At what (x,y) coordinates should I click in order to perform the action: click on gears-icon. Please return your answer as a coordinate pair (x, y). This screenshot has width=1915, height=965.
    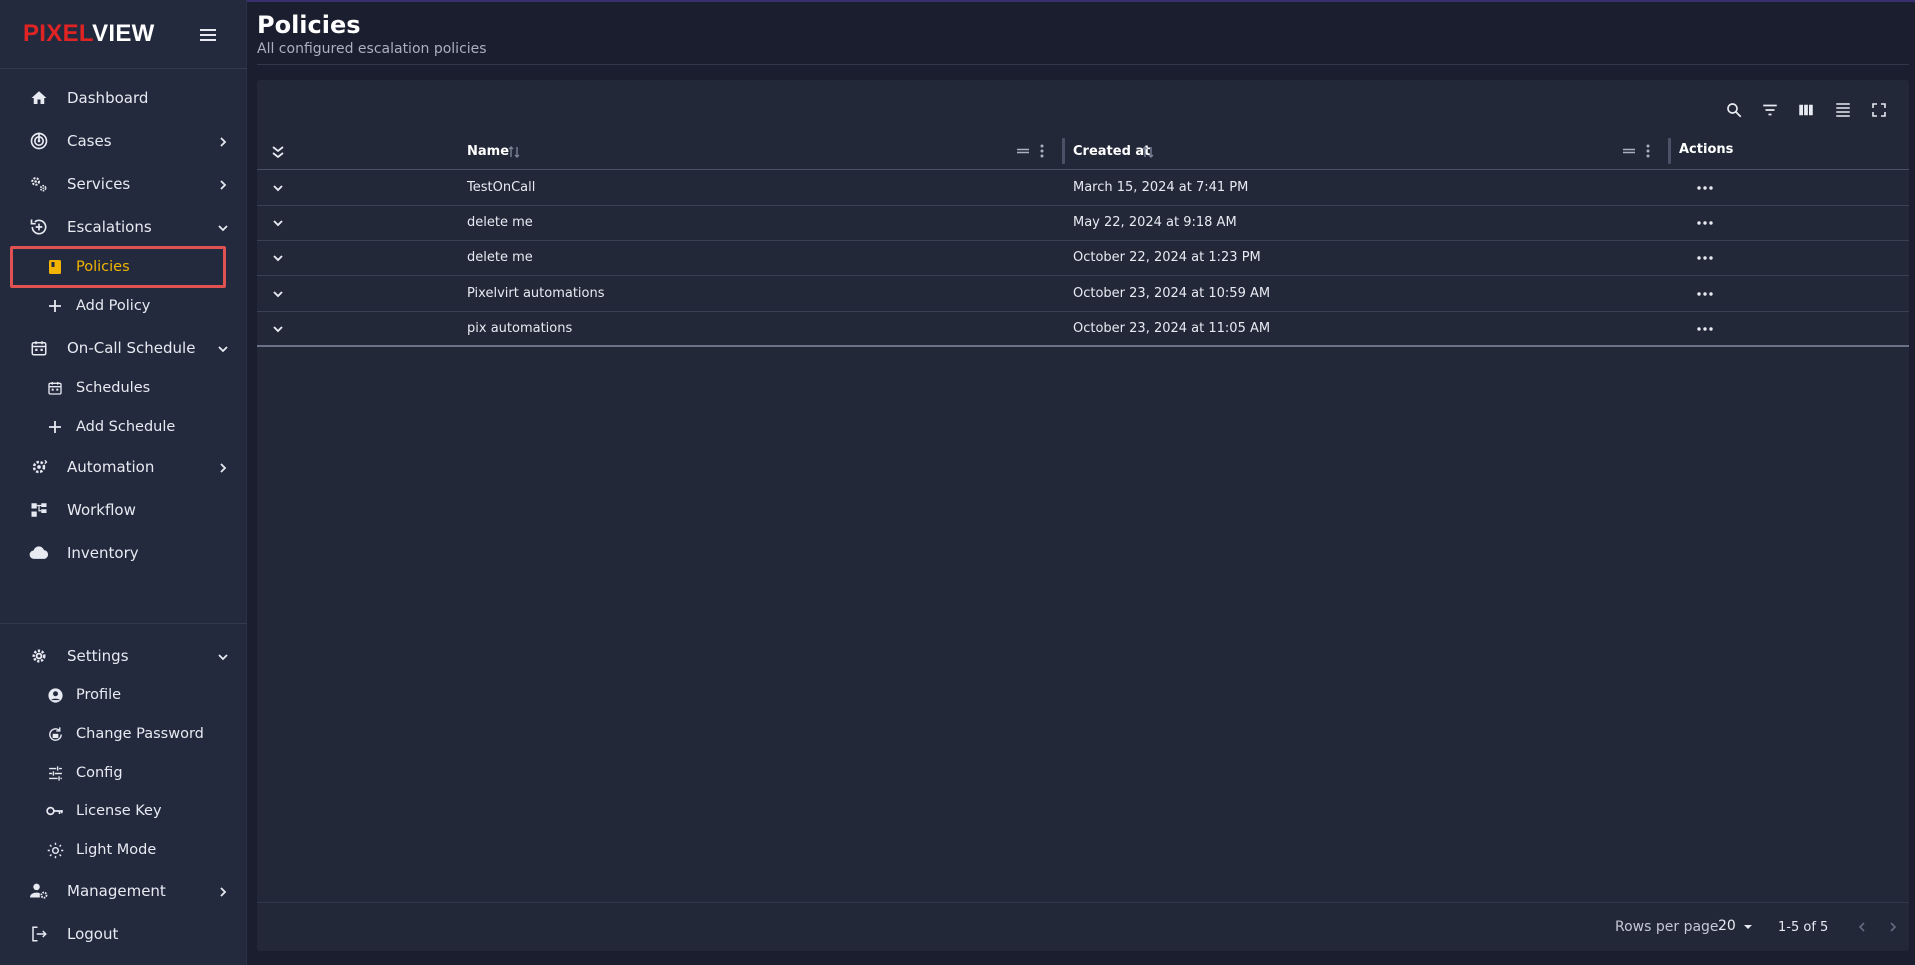
    Looking at the image, I should click on (39, 184).